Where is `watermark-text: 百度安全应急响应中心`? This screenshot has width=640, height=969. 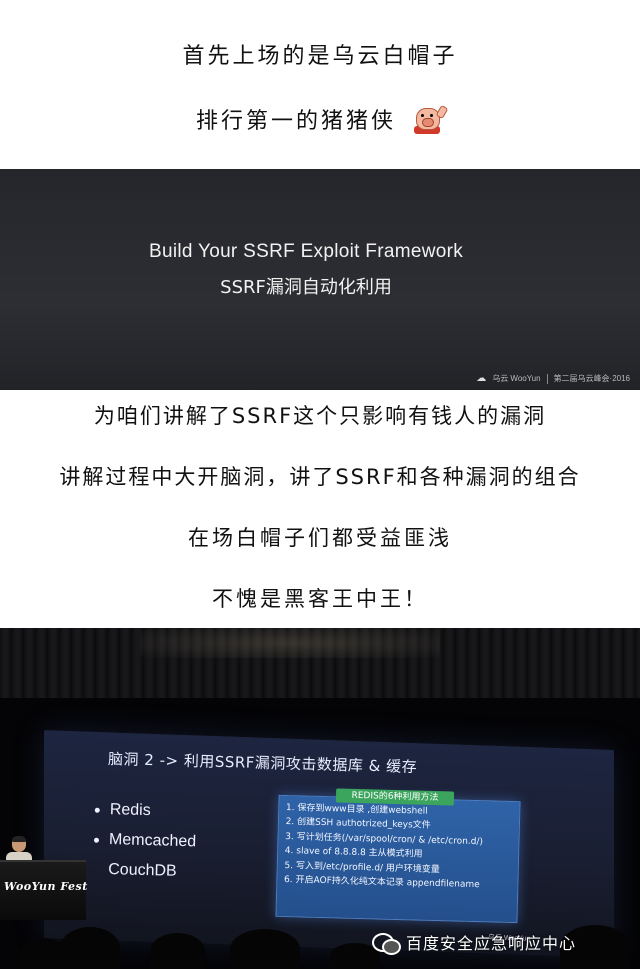 watermark-text: 百度安全应急响应中心 is located at coordinates (491, 943).